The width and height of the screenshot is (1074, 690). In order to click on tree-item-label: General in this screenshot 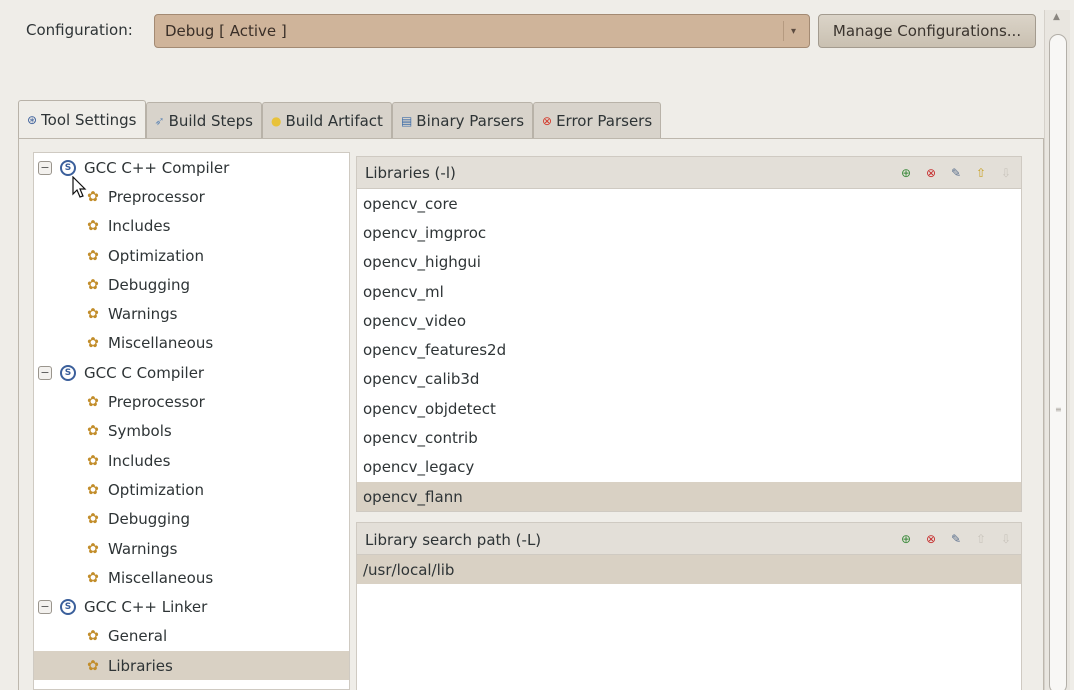, I will do `click(138, 636)`.